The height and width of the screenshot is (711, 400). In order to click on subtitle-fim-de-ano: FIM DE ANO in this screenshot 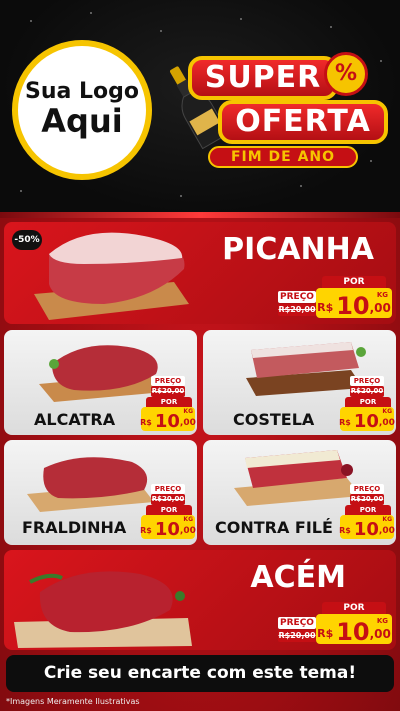, I will do `click(283, 157)`.